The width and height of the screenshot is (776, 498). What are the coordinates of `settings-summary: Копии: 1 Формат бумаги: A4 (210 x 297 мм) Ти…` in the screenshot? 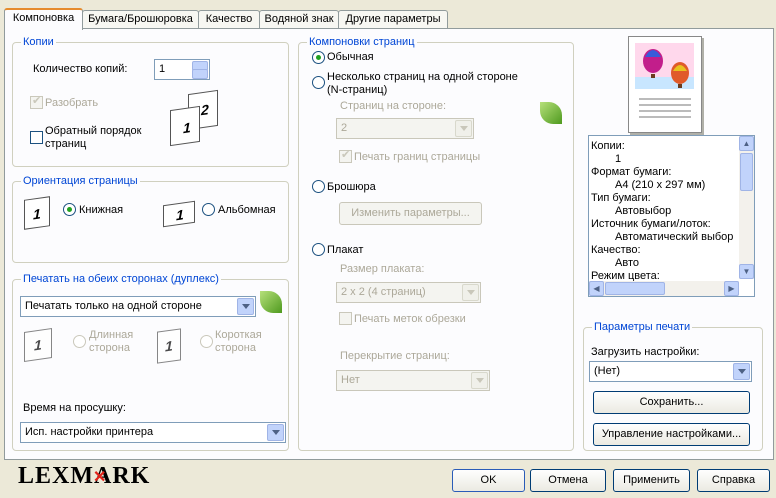 It's located at (671, 216).